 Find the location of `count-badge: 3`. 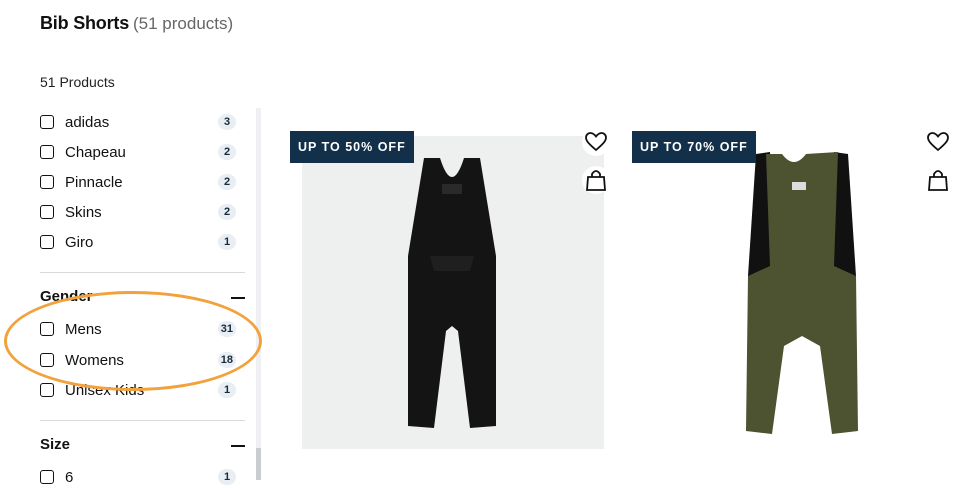

count-badge: 3 is located at coordinates (227, 122).